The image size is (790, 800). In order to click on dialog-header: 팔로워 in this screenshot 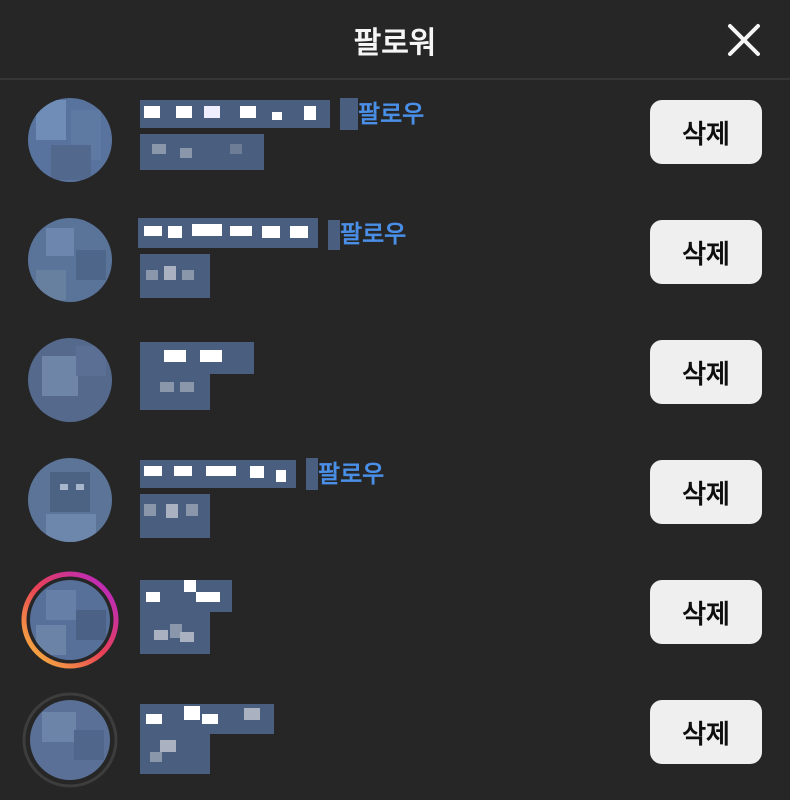, I will do `click(395, 40)`.